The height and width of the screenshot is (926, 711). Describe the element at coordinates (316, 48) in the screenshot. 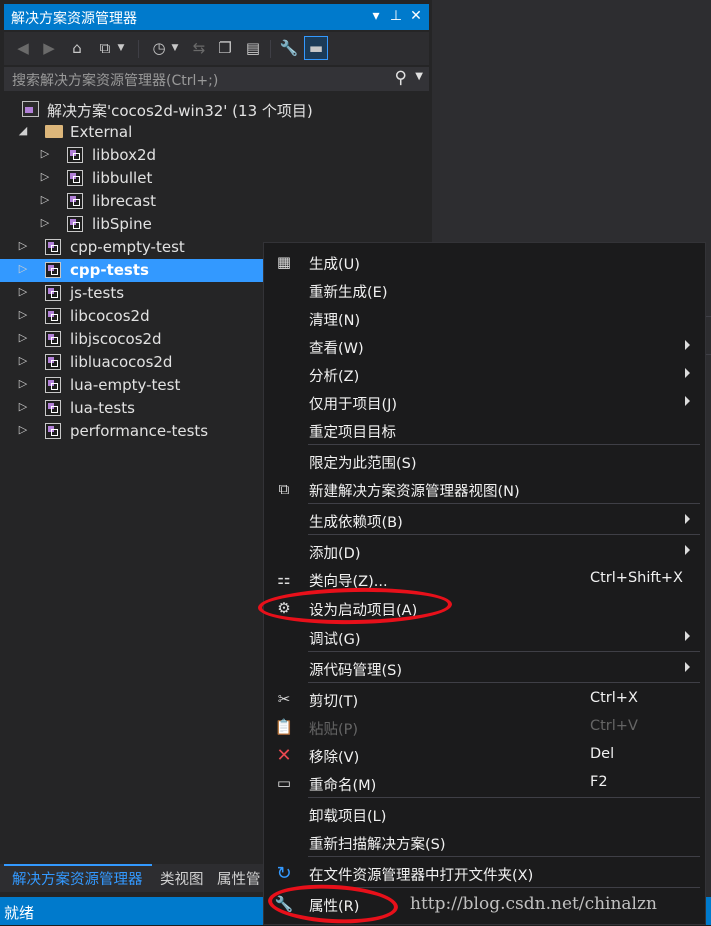

I see `preview-selected-icon: ▬` at that location.